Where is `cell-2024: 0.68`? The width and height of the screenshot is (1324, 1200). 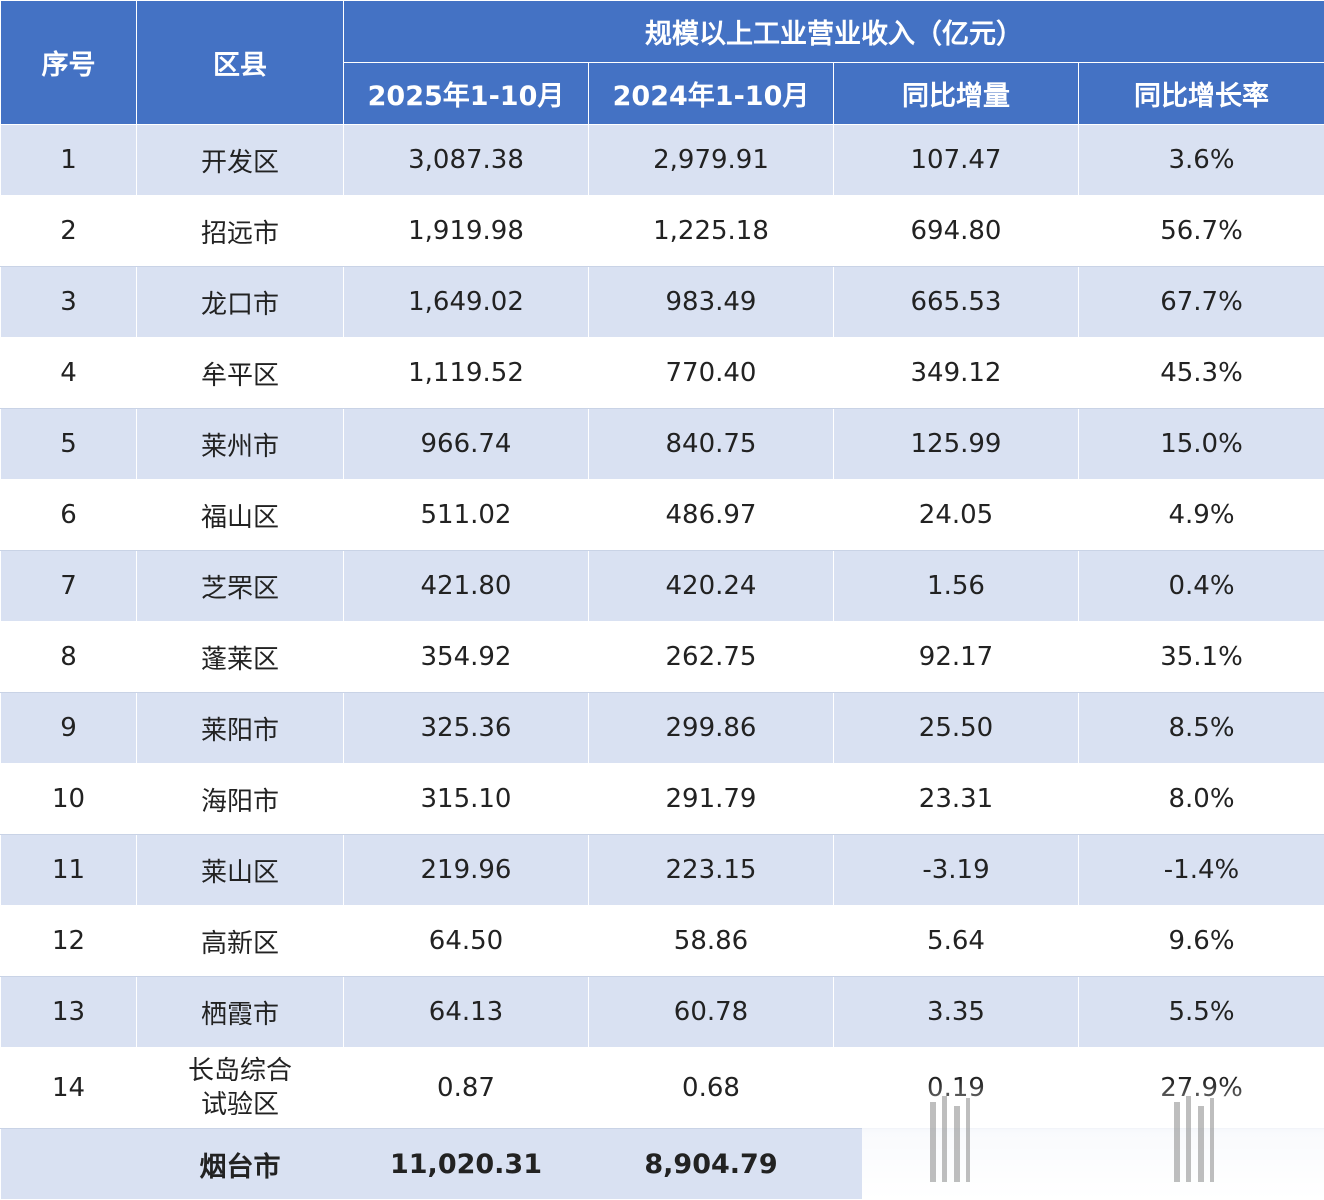
cell-2024: 0.68 is located at coordinates (711, 1088).